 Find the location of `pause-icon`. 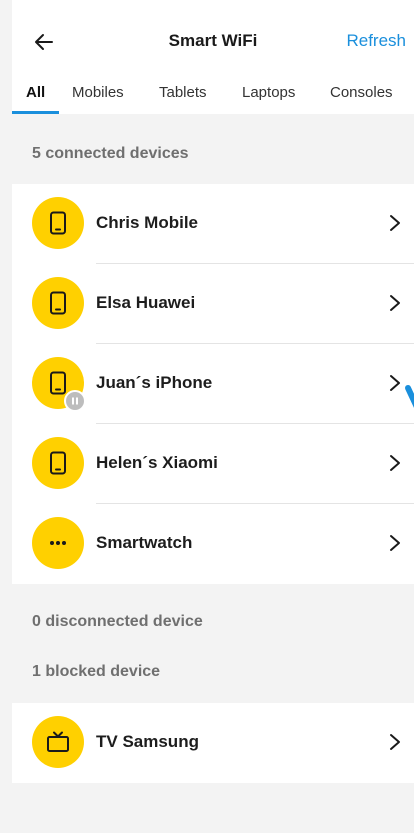

pause-icon is located at coordinates (75, 401).